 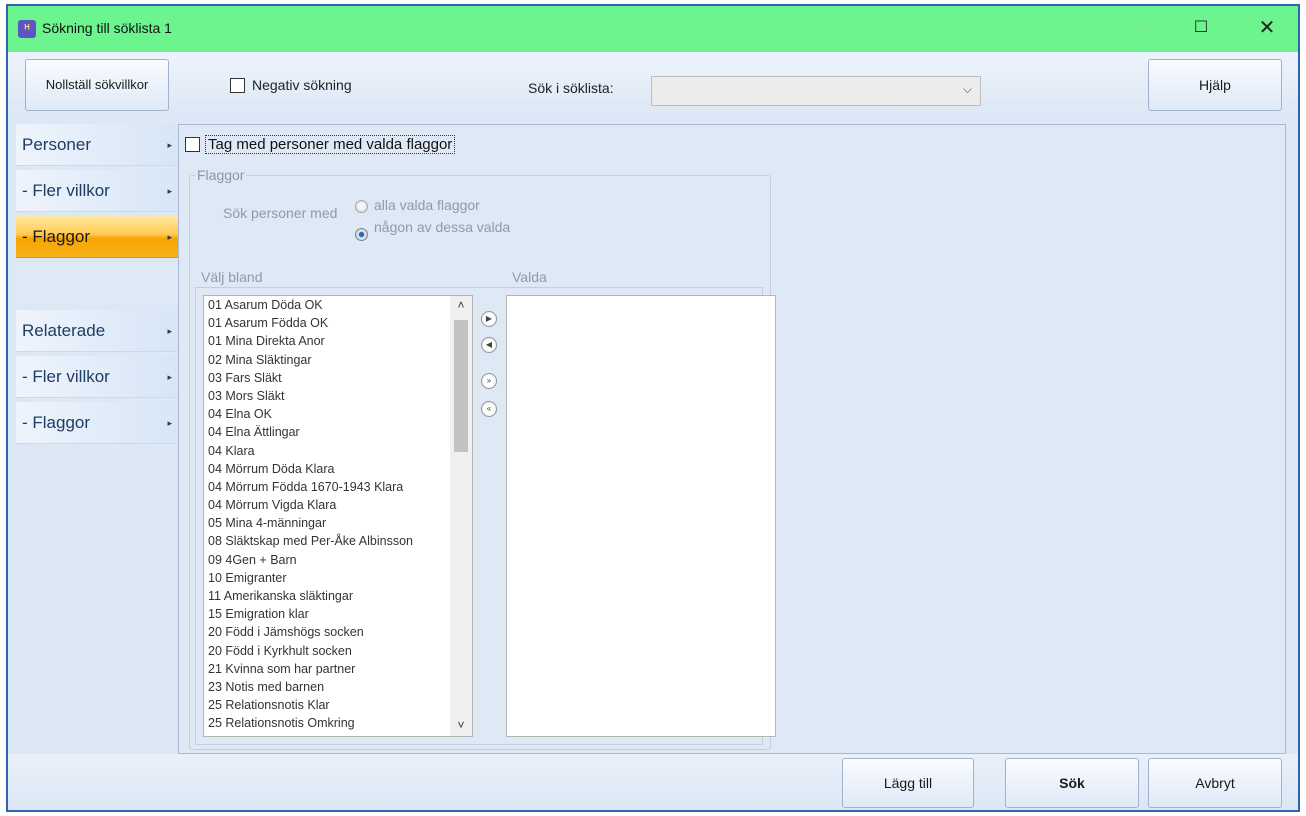 I want to click on list-item: 20 Född i Jämshögs socken, so click(x=338, y=632).